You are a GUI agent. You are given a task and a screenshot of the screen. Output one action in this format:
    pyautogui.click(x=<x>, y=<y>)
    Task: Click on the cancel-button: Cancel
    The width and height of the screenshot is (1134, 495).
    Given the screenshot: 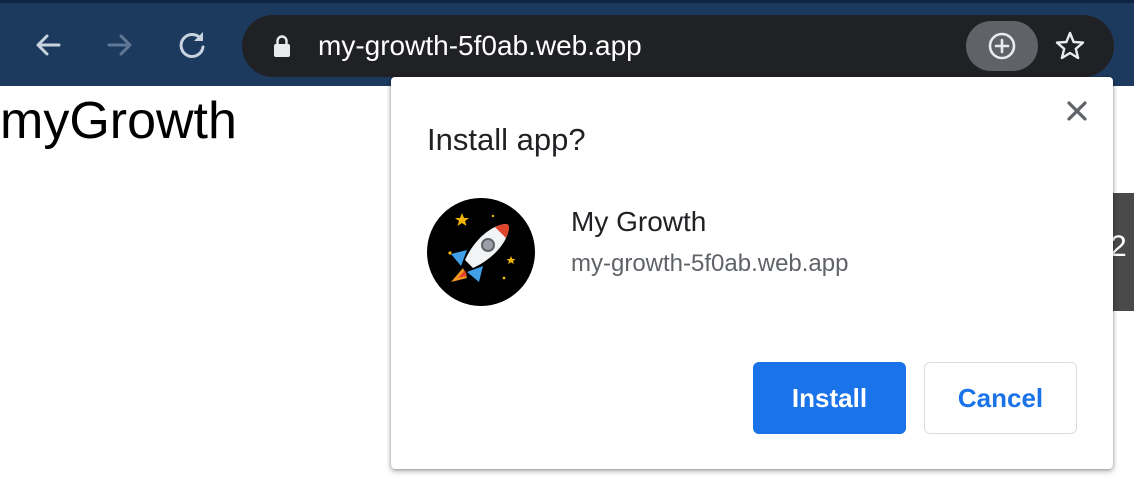 What is the action you would take?
    pyautogui.click(x=1000, y=398)
    